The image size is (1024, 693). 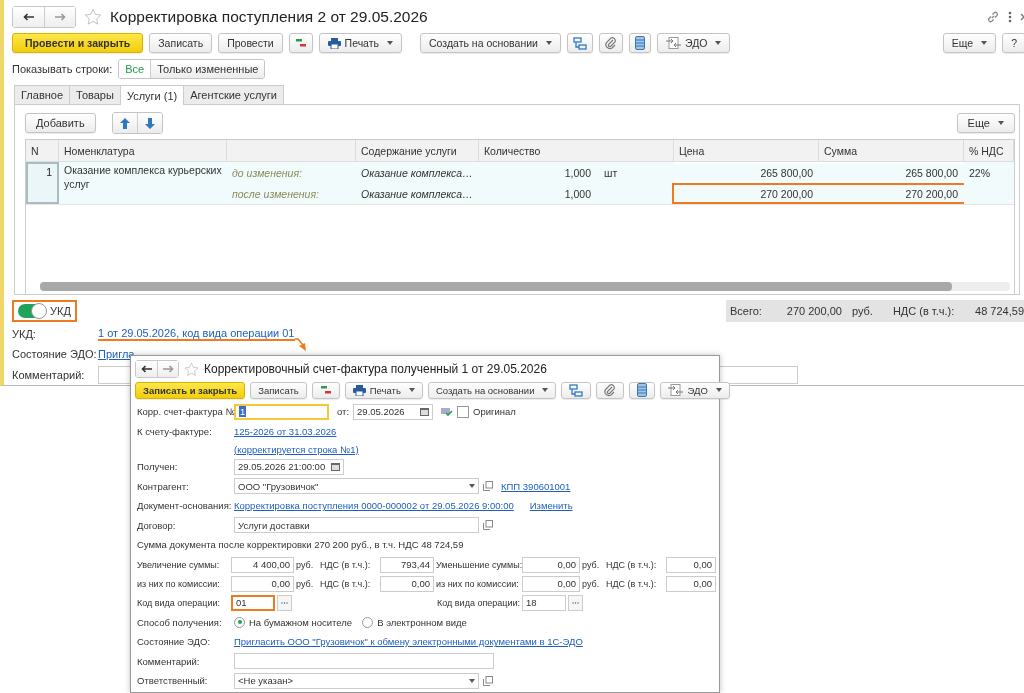 I want to click on filter-toggle: Только измененные, so click(x=207, y=69).